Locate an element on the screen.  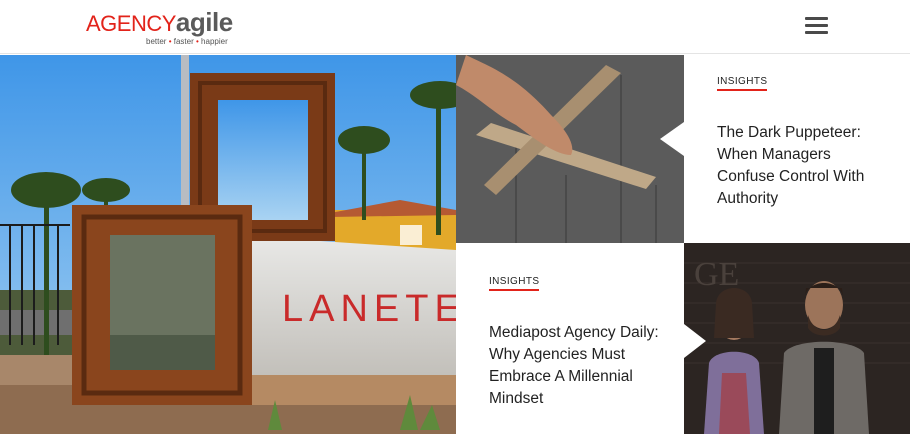
puppeteer-photo is located at coordinates (570, 149).